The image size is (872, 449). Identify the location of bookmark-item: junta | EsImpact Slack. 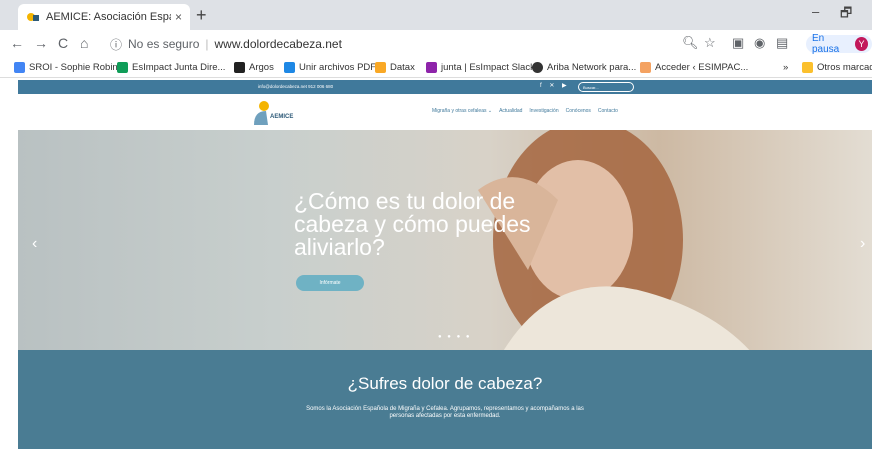
(480, 67).